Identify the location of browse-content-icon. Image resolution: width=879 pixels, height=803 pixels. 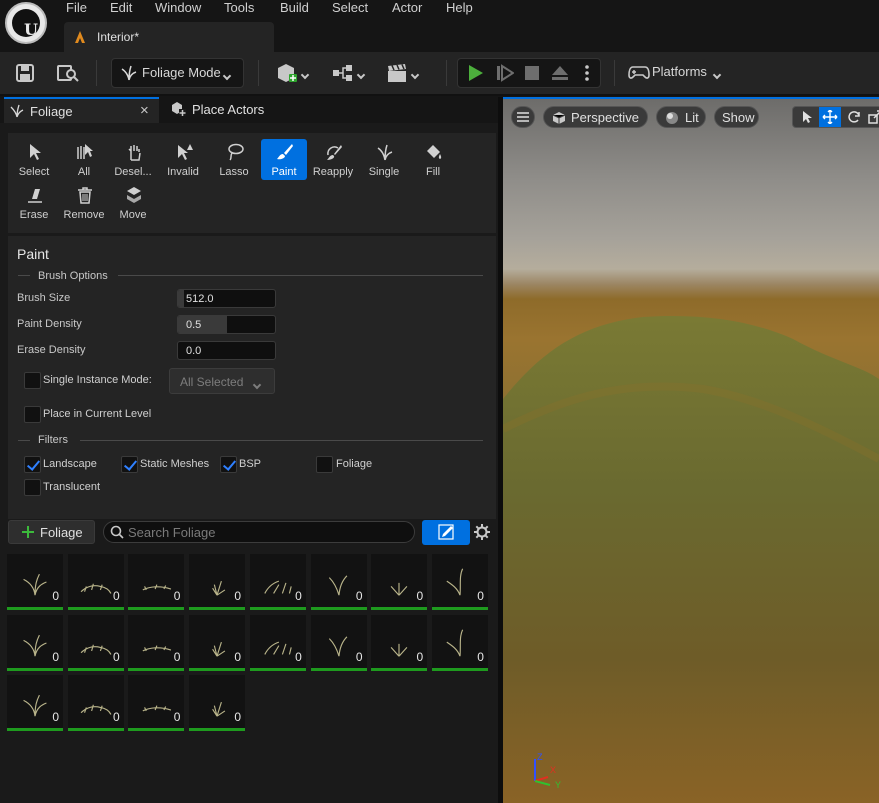
(68, 73).